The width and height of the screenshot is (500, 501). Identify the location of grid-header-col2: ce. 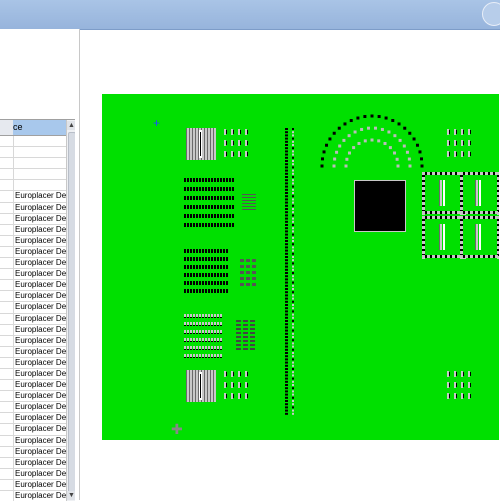
(39, 127).